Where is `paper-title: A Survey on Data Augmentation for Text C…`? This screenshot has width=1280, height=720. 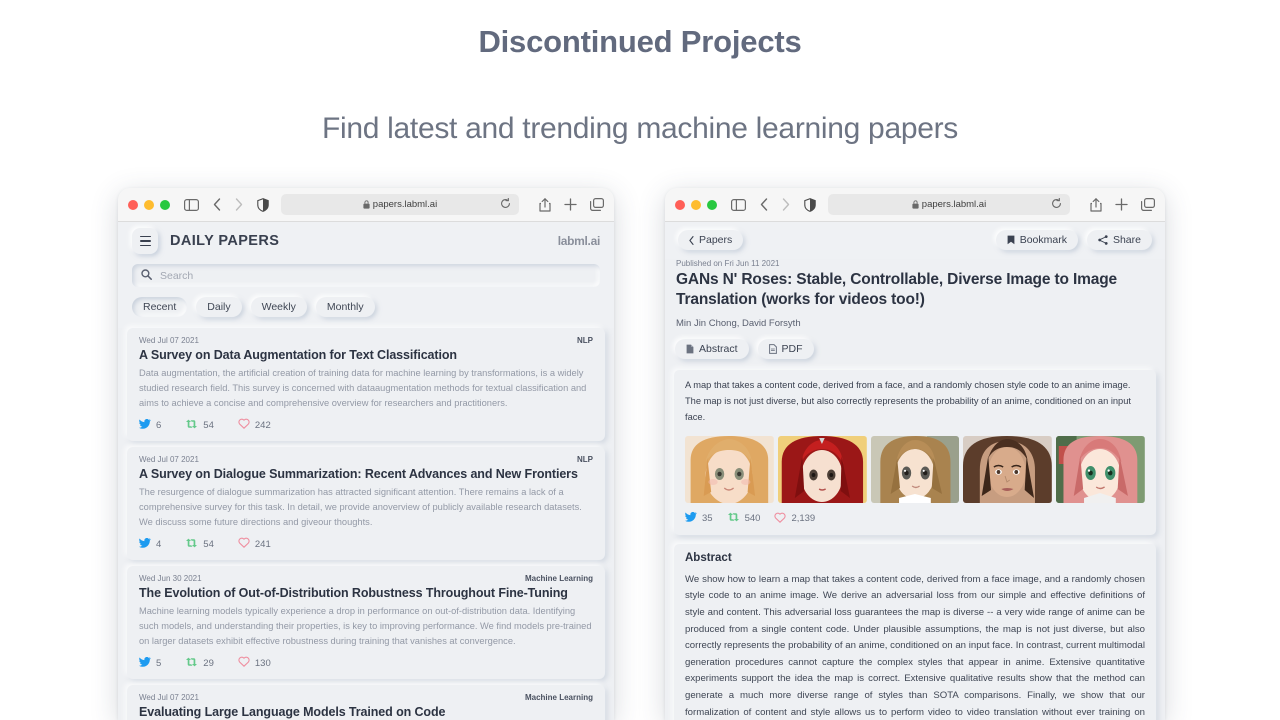
paper-title: A Survey on Data Augmentation for Text C… is located at coordinates (366, 355).